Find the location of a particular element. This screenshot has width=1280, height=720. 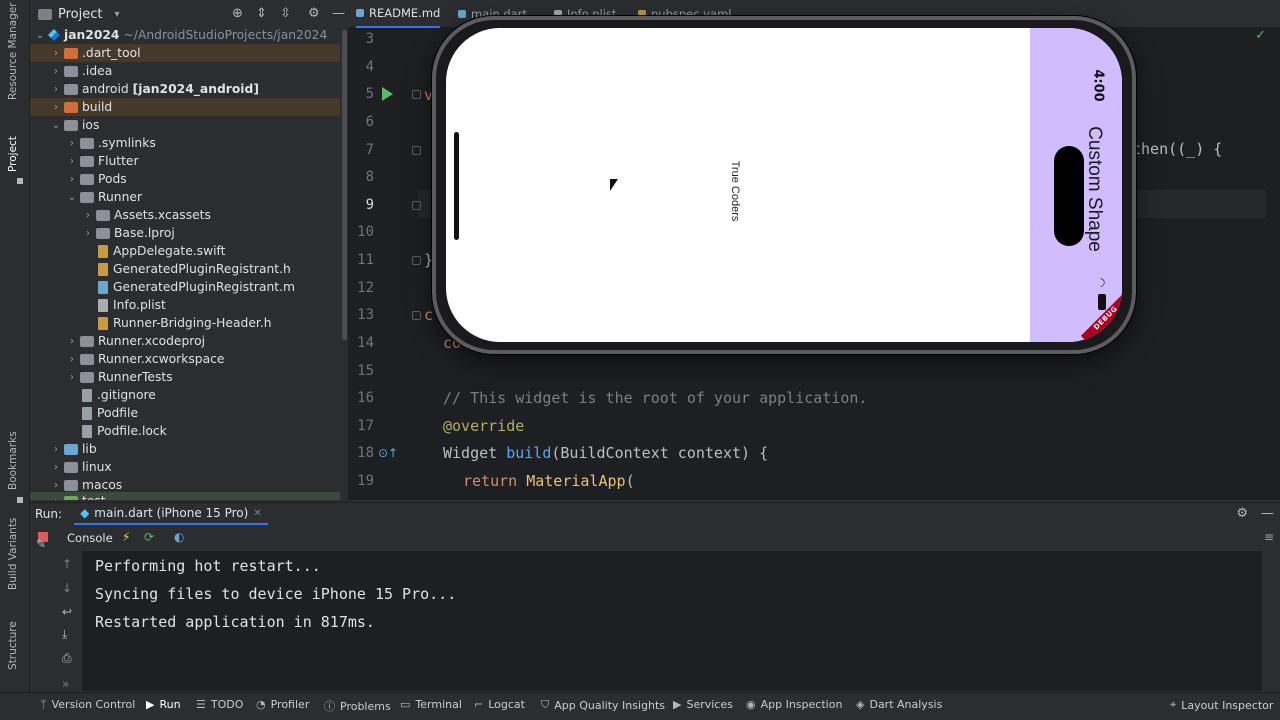

services-tab: ▶ Services is located at coordinates (703, 704).